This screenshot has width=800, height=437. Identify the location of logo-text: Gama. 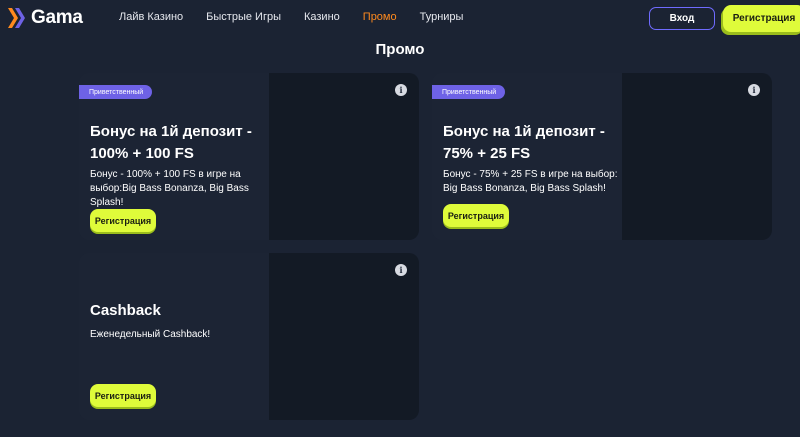
(57, 17).